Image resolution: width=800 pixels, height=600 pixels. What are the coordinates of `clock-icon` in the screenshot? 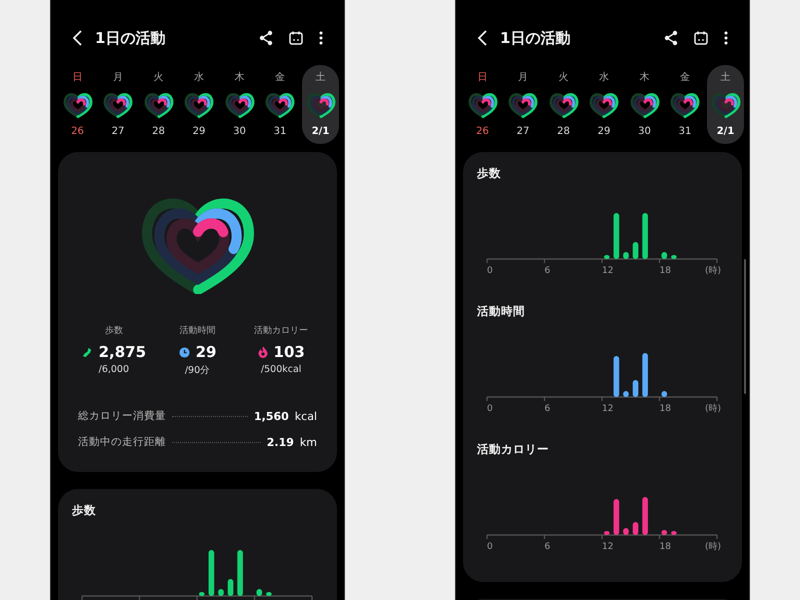 It's located at (184, 352).